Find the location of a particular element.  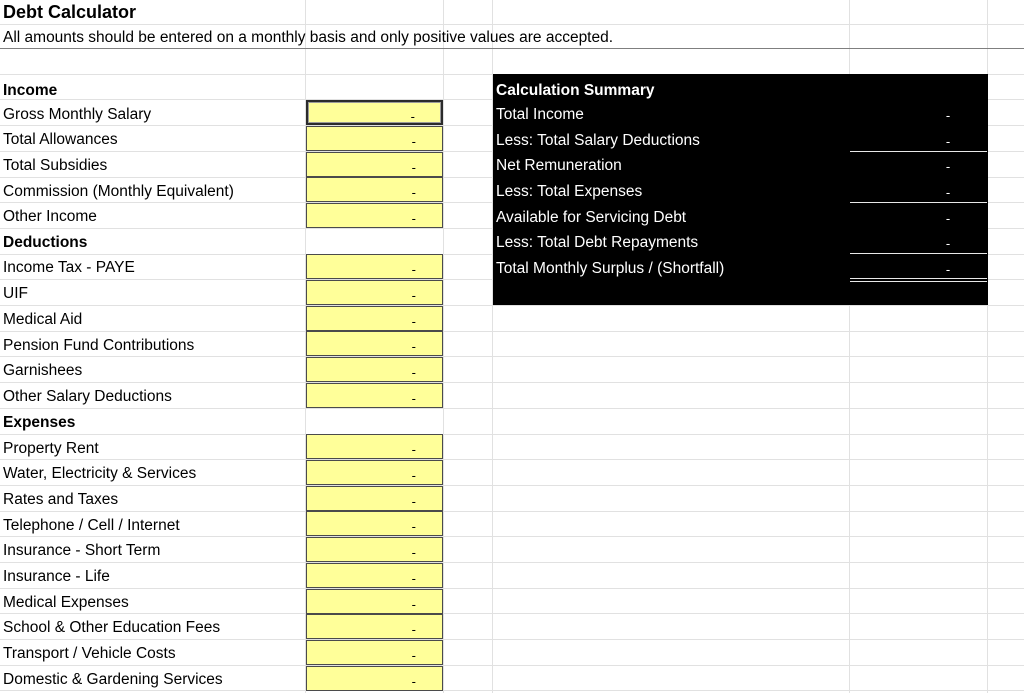

income-subsidies-input: - is located at coordinates (374, 164).